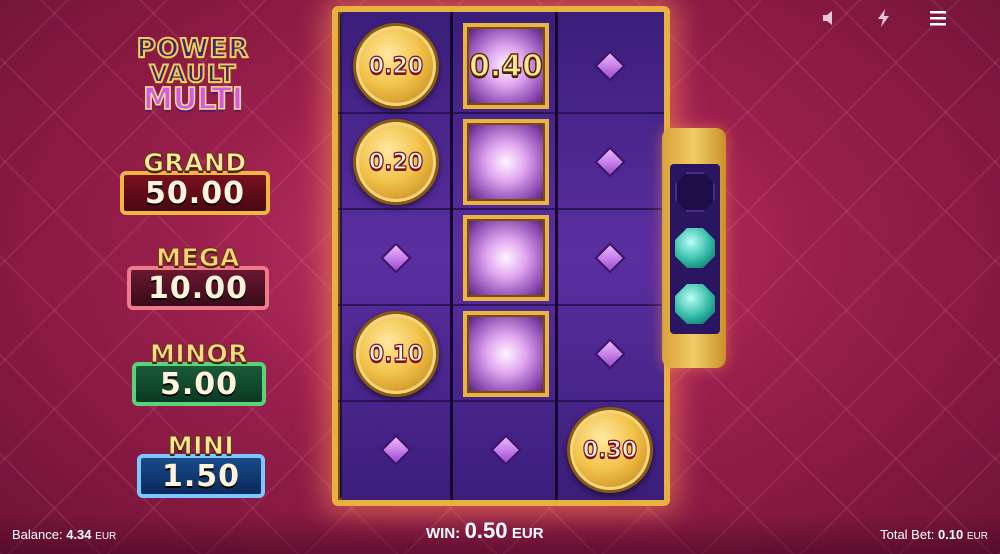  I want to click on jackpot-grand: GRAND 50.00, so click(195, 181).